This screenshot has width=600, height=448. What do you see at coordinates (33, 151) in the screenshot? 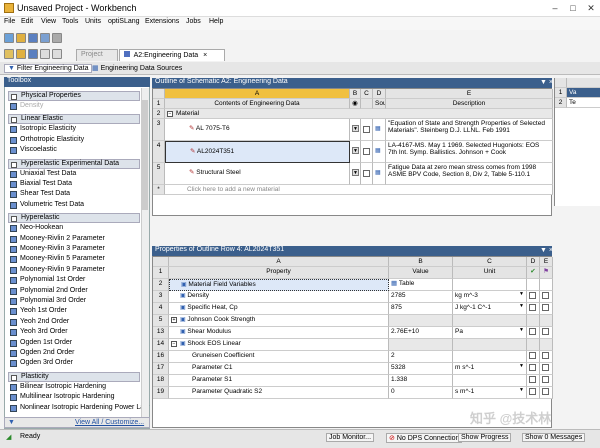
I see `toolbox-item: Viscoelastic` at bounding box center [33, 151].